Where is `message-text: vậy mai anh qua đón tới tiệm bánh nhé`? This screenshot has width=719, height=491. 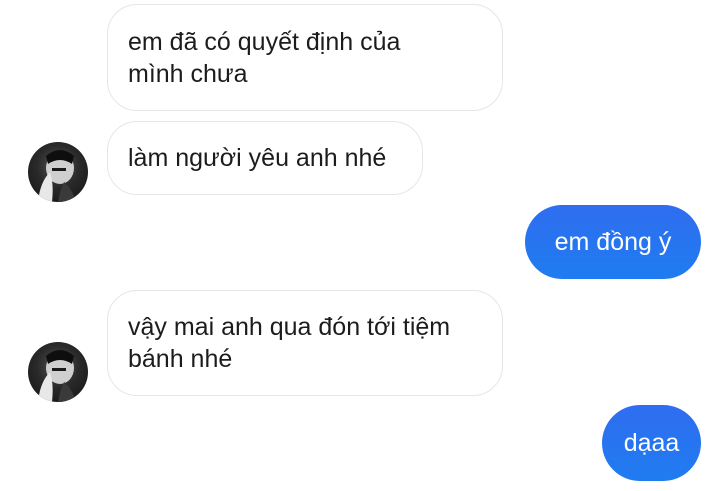 message-text: vậy mai anh qua đón tới tiệm bánh nhé is located at coordinates (289, 343).